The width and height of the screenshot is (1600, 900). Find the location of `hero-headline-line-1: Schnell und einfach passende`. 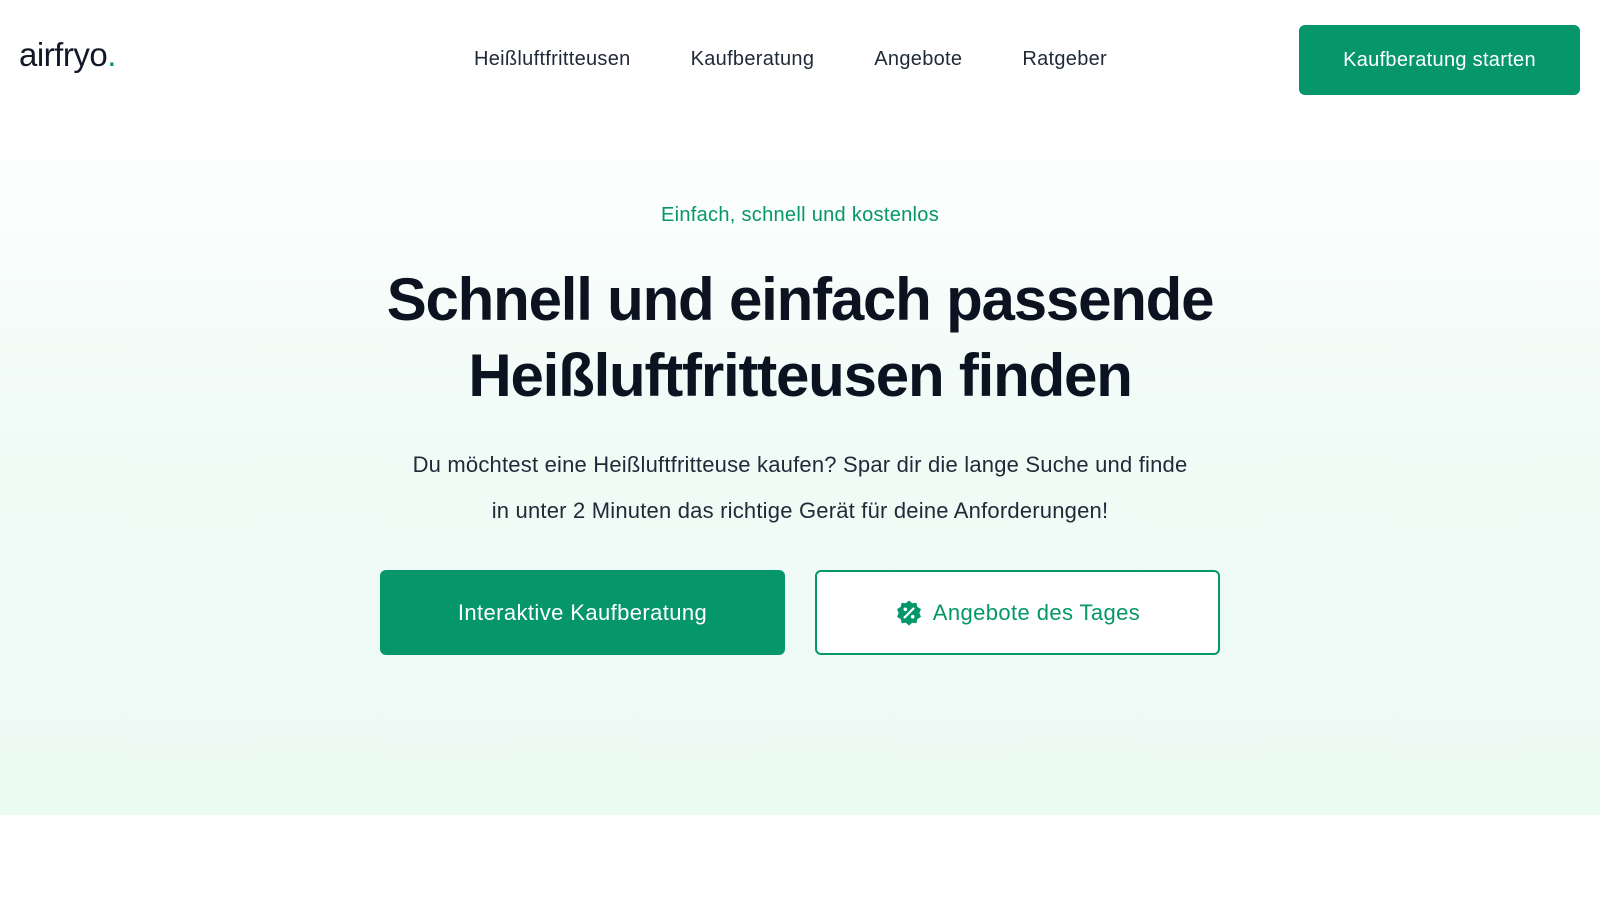

hero-headline-line-1: Schnell und einfach passende is located at coordinates (800, 299).